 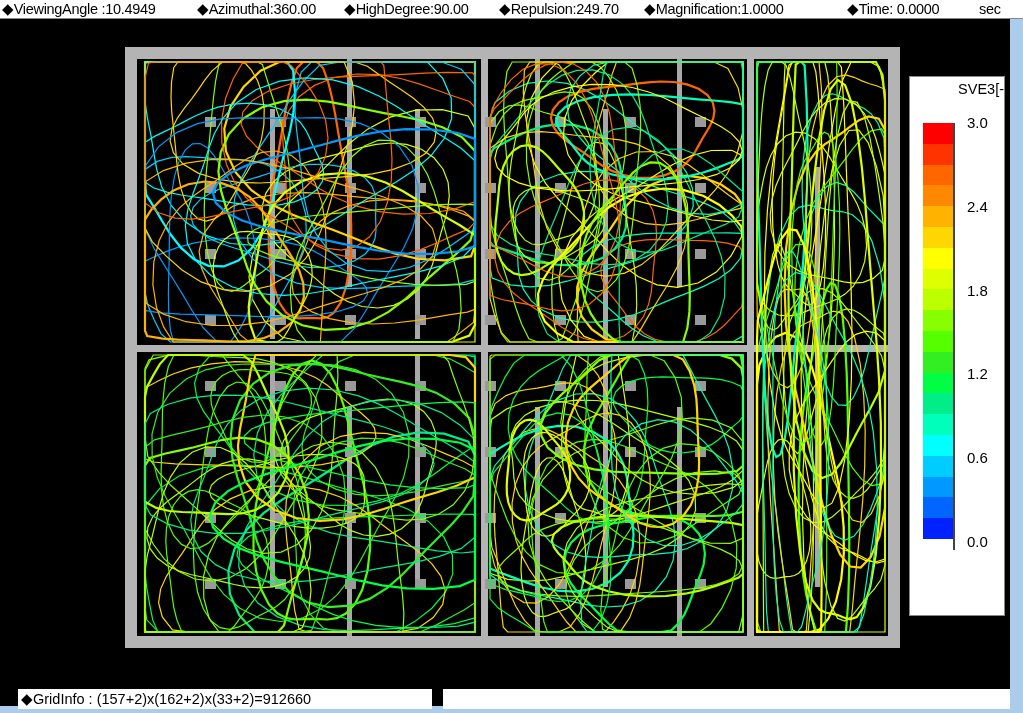 I want to click on scale-label: 0.6, so click(x=977, y=458).